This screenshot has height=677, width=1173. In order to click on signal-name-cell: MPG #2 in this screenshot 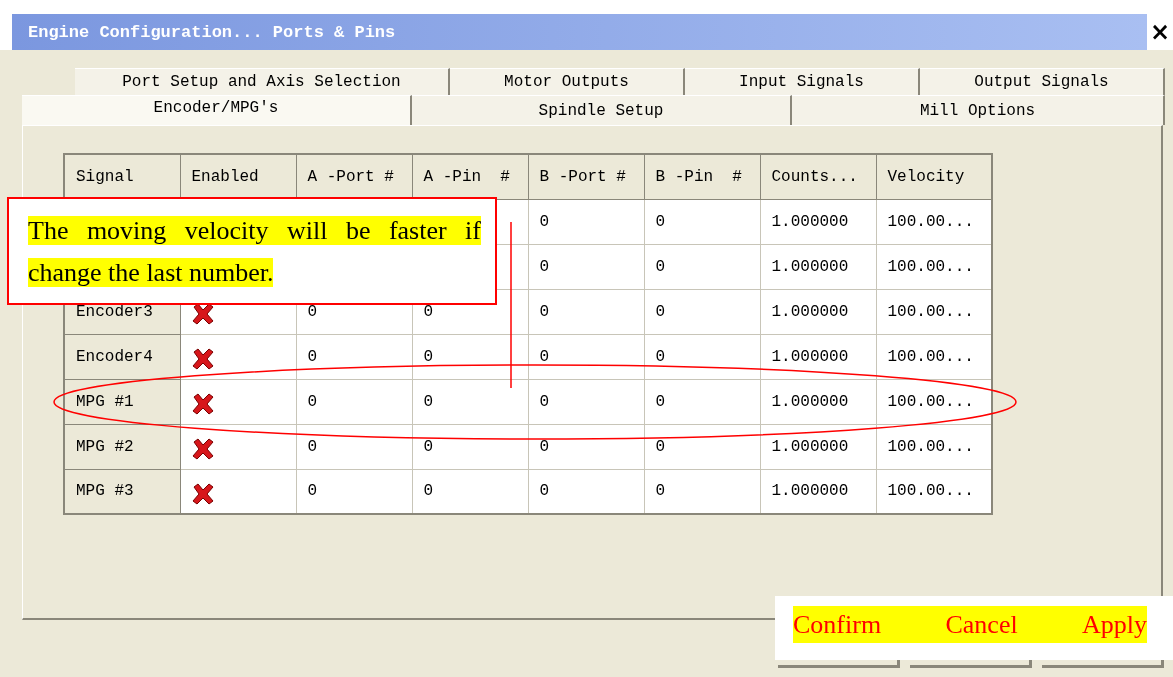, I will do `click(122, 446)`.